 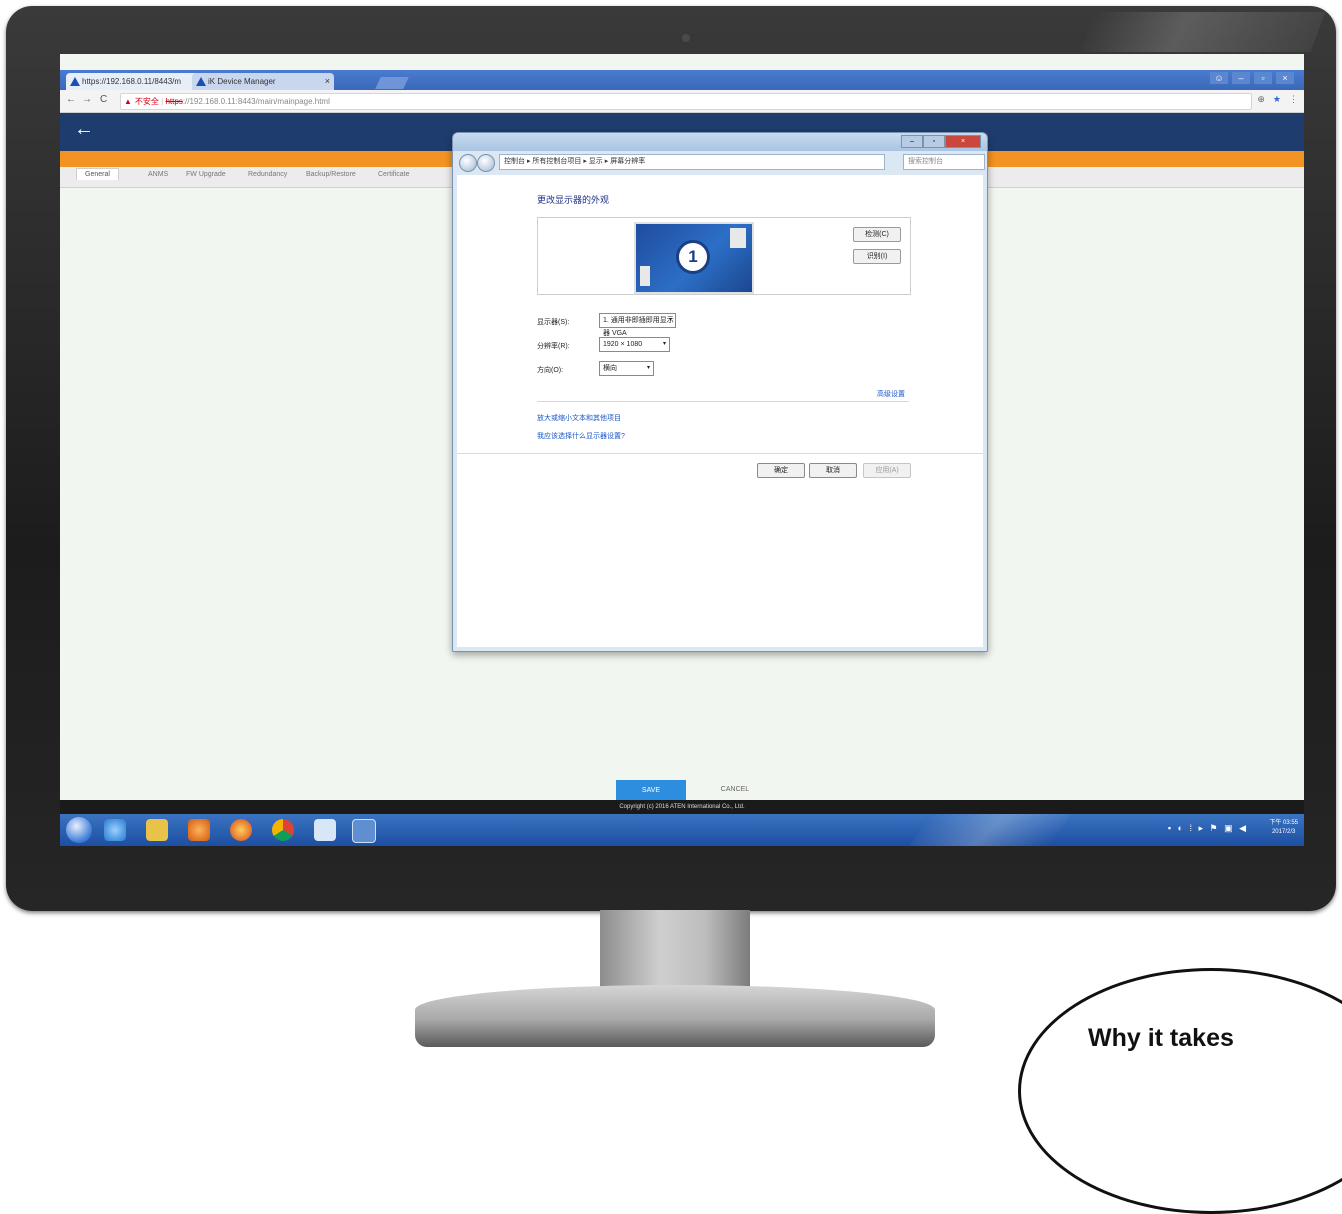 I want to click on back-arrow-icon: ←, so click(x=84, y=129).